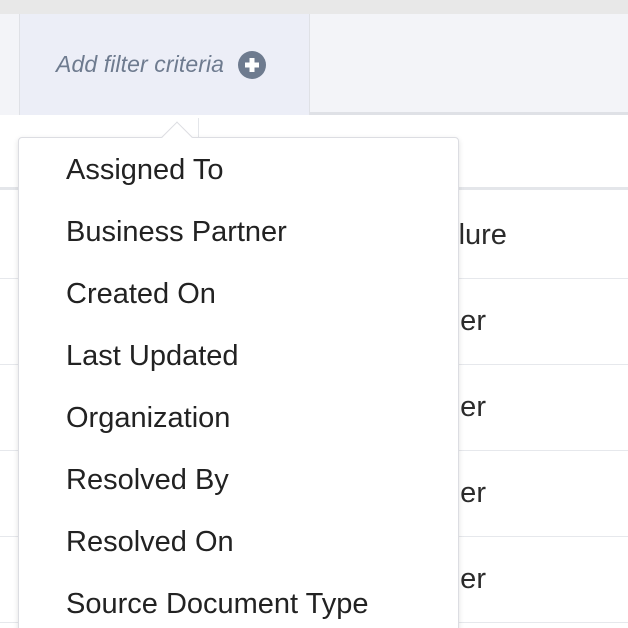 The height and width of the screenshot is (628, 628). Describe the element at coordinates (238, 181) in the screenshot. I see `menu-item-assigned-to: Assigned To` at that location.